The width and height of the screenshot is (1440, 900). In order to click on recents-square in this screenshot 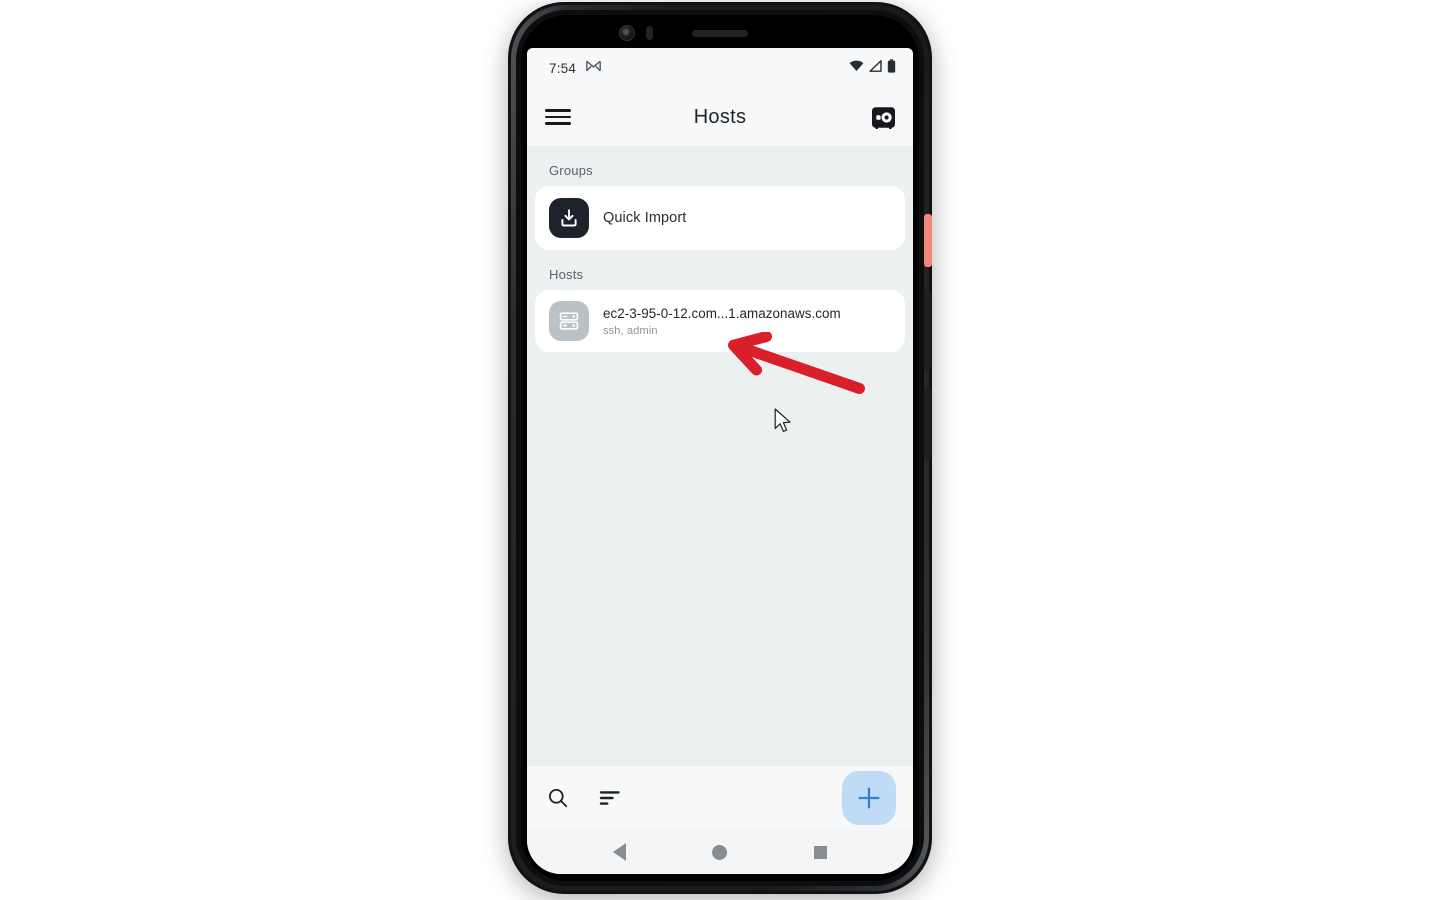, I will do `click(821, 852)`.